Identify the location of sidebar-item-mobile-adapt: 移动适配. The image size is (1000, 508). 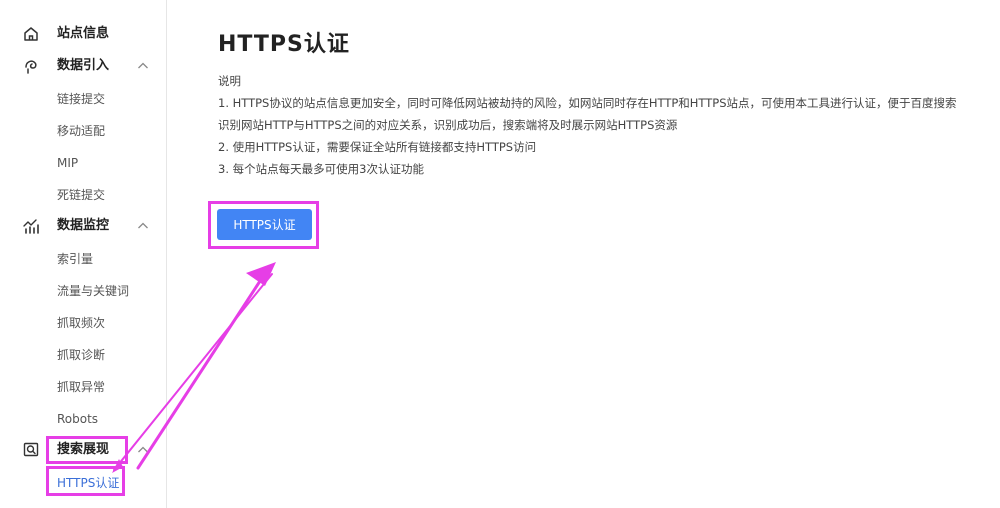
(81, 131).